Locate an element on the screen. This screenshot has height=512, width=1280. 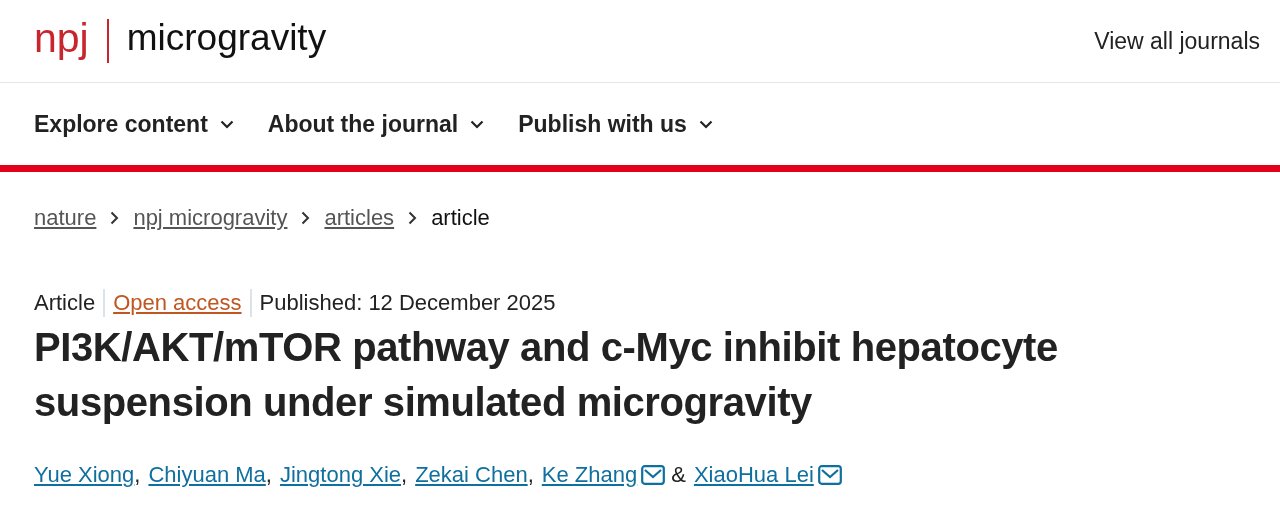
author-link: Yue Xiong is located at coordinates (84, 475).